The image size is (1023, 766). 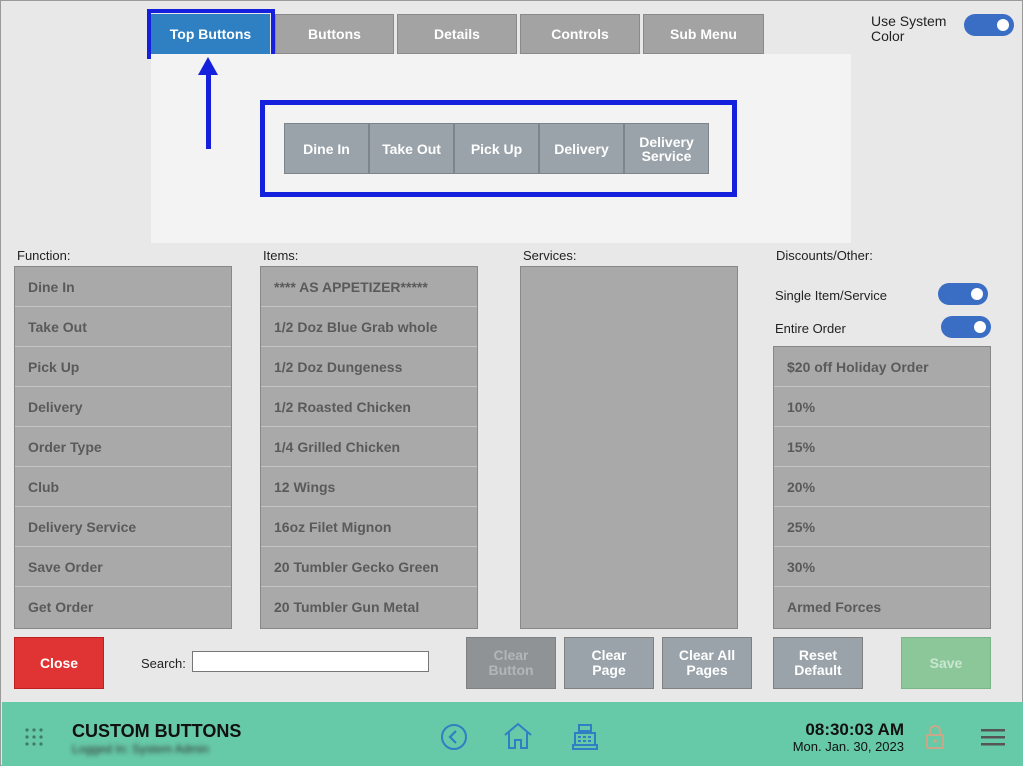 I want to click on arrow-shaft, so click(x=208, y=110).